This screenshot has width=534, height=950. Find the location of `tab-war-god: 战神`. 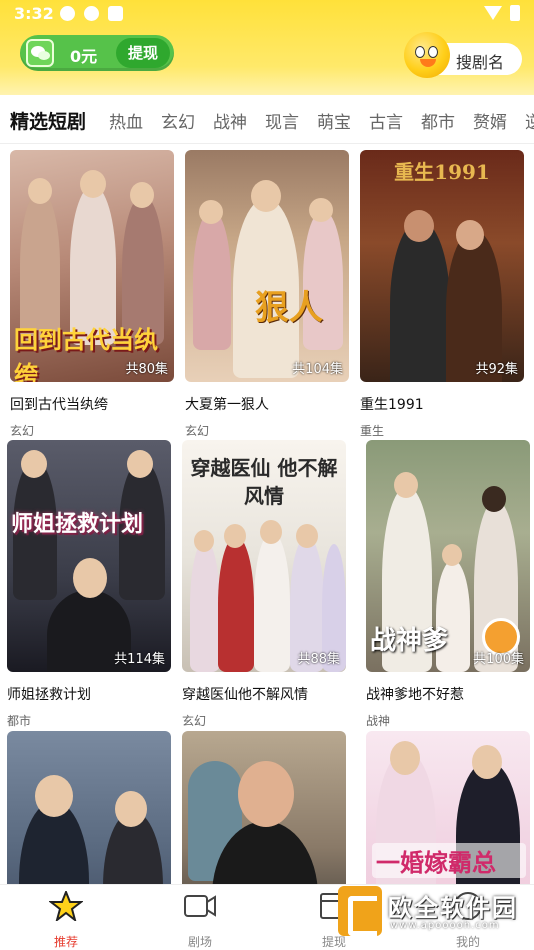

tab-war-god: 战神 is located at coordinates (230, 120).